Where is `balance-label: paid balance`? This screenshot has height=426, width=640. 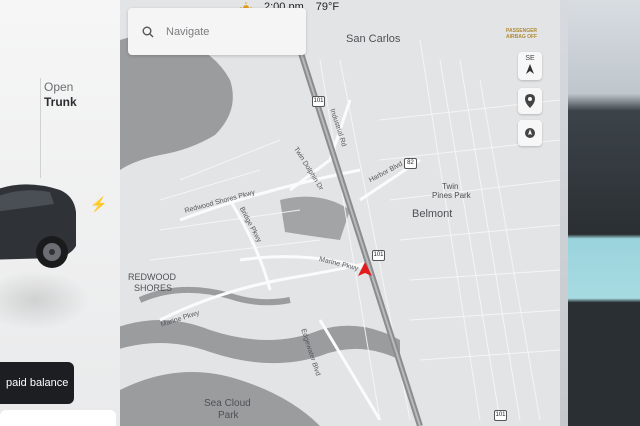
balance-label: paid balance is located at coordinates (37, 383).